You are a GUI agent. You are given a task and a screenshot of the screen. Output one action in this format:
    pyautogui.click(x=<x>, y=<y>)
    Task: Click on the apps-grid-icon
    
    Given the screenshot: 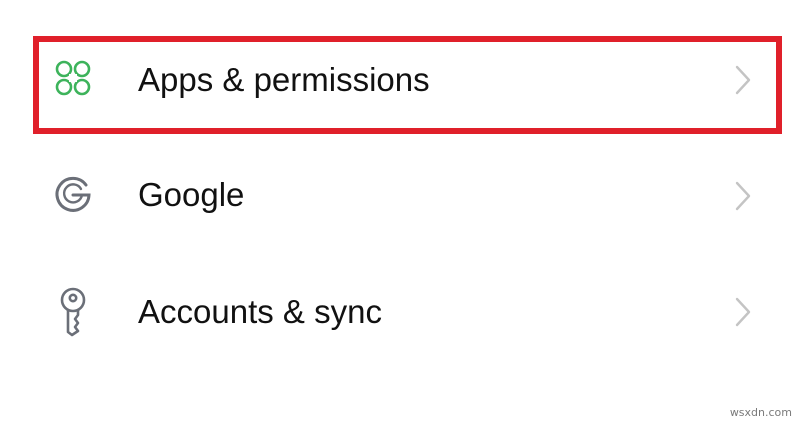 What is the action you would take?
    pyautogui.click(x=73, y=78)
    